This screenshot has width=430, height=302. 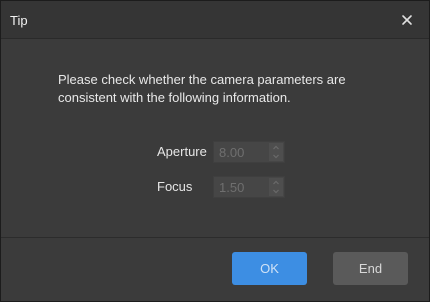 I want to click on aperture-label: Aperture, so click(x=182, y=151).